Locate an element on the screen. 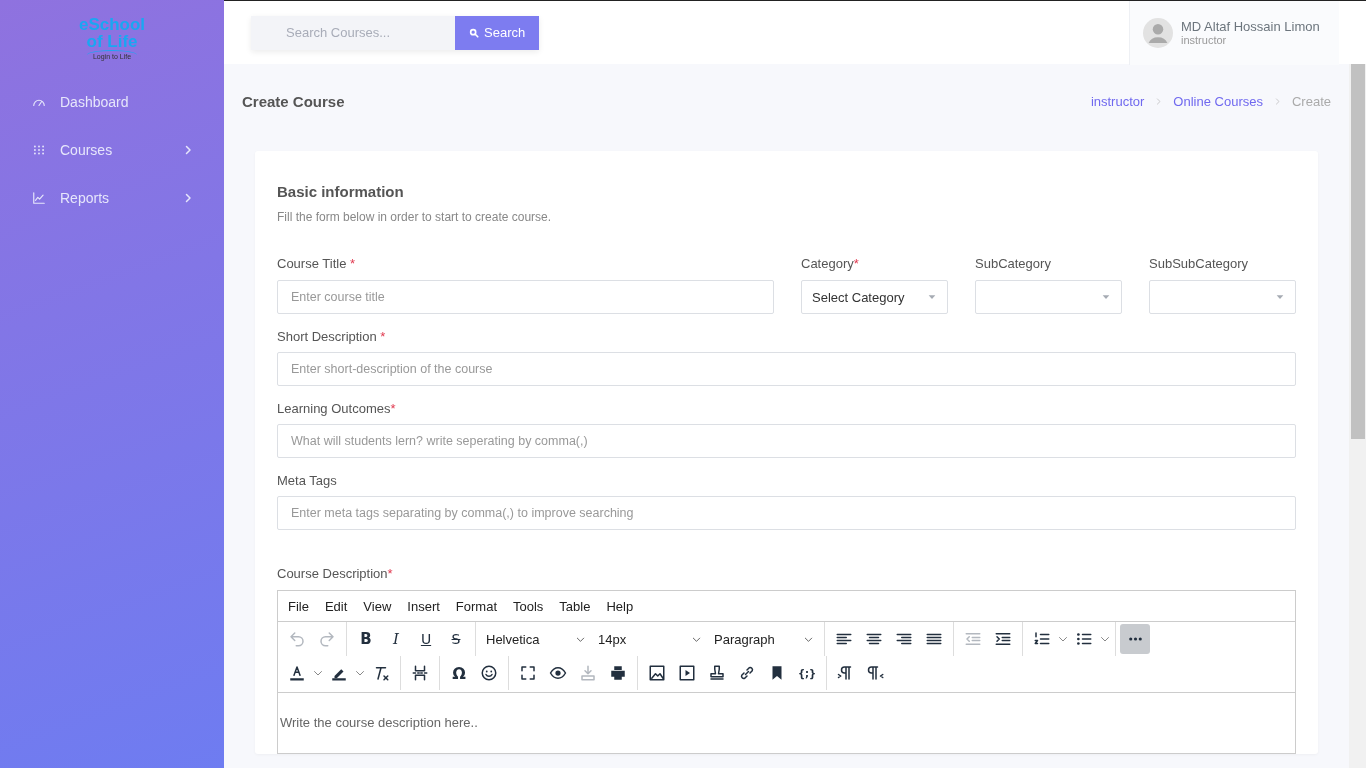 The height and width of the screenshot is (768, 1366). format-dropdown: Paragraph is located at coordinates (764, 639).